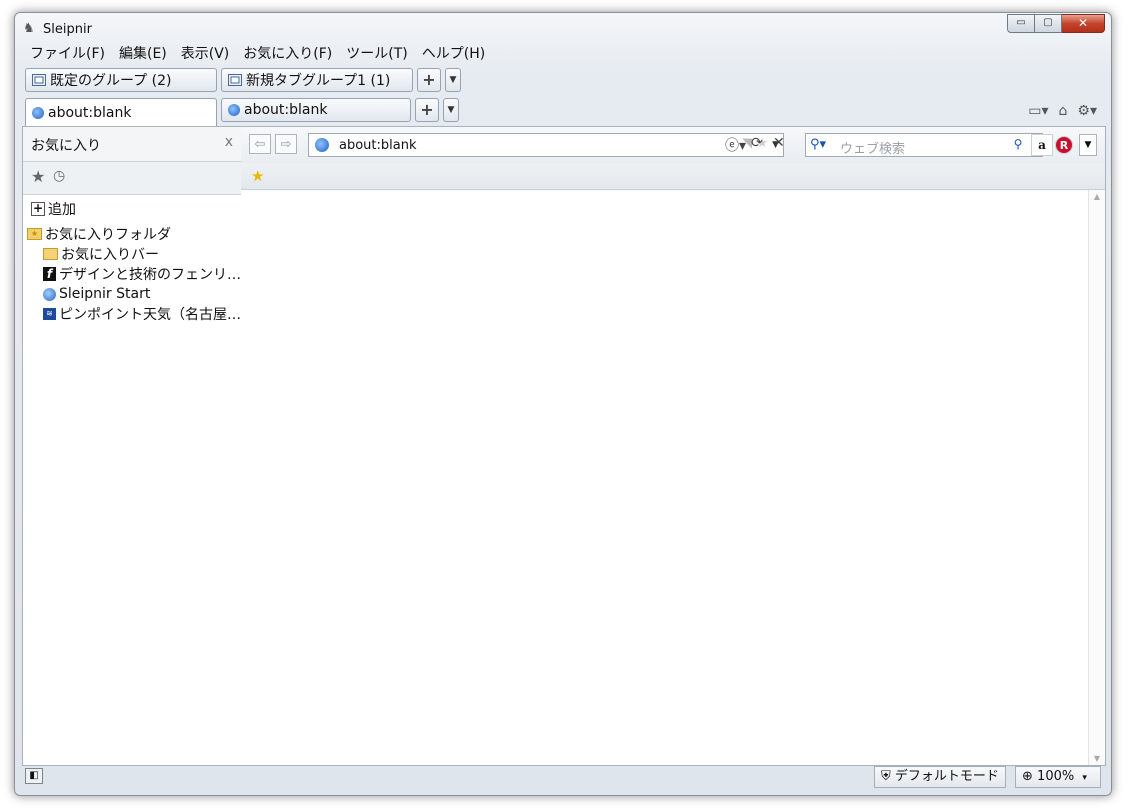 This screenshot has height=811, width=1129. What do you see at coordinates (111, 81) in the screenshot?
I see `tab-group-label: 既定のグループ (2)` at bounding box center [111, 81].